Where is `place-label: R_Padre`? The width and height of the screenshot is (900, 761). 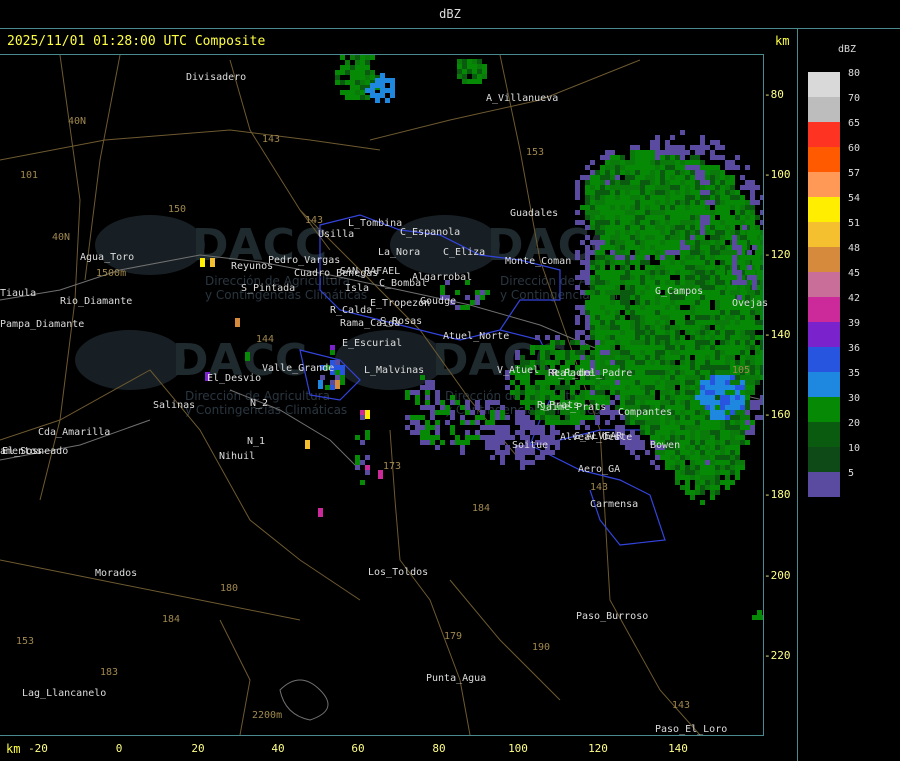
place-label: R_Padre is located at coordinates (573, 373).